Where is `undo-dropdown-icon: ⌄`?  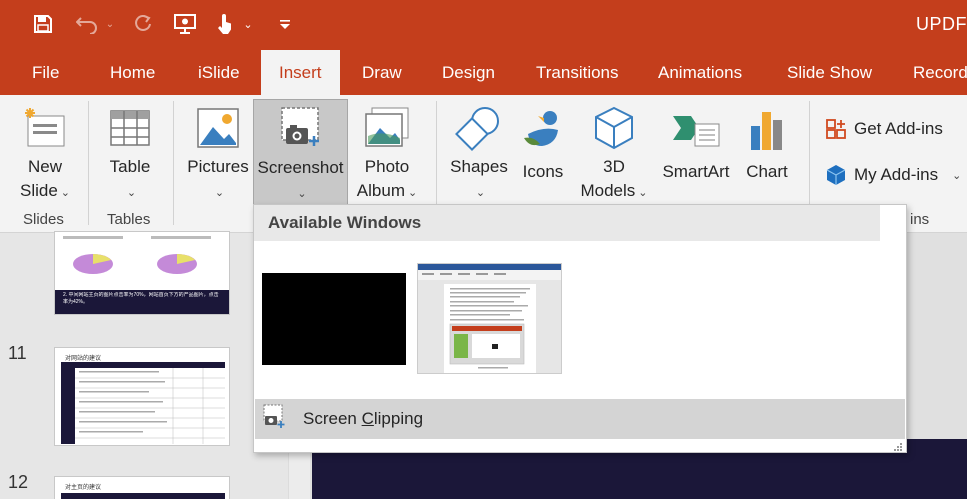
undo-dropdown-icon: ⌄ is located at coordinates (110, 24).